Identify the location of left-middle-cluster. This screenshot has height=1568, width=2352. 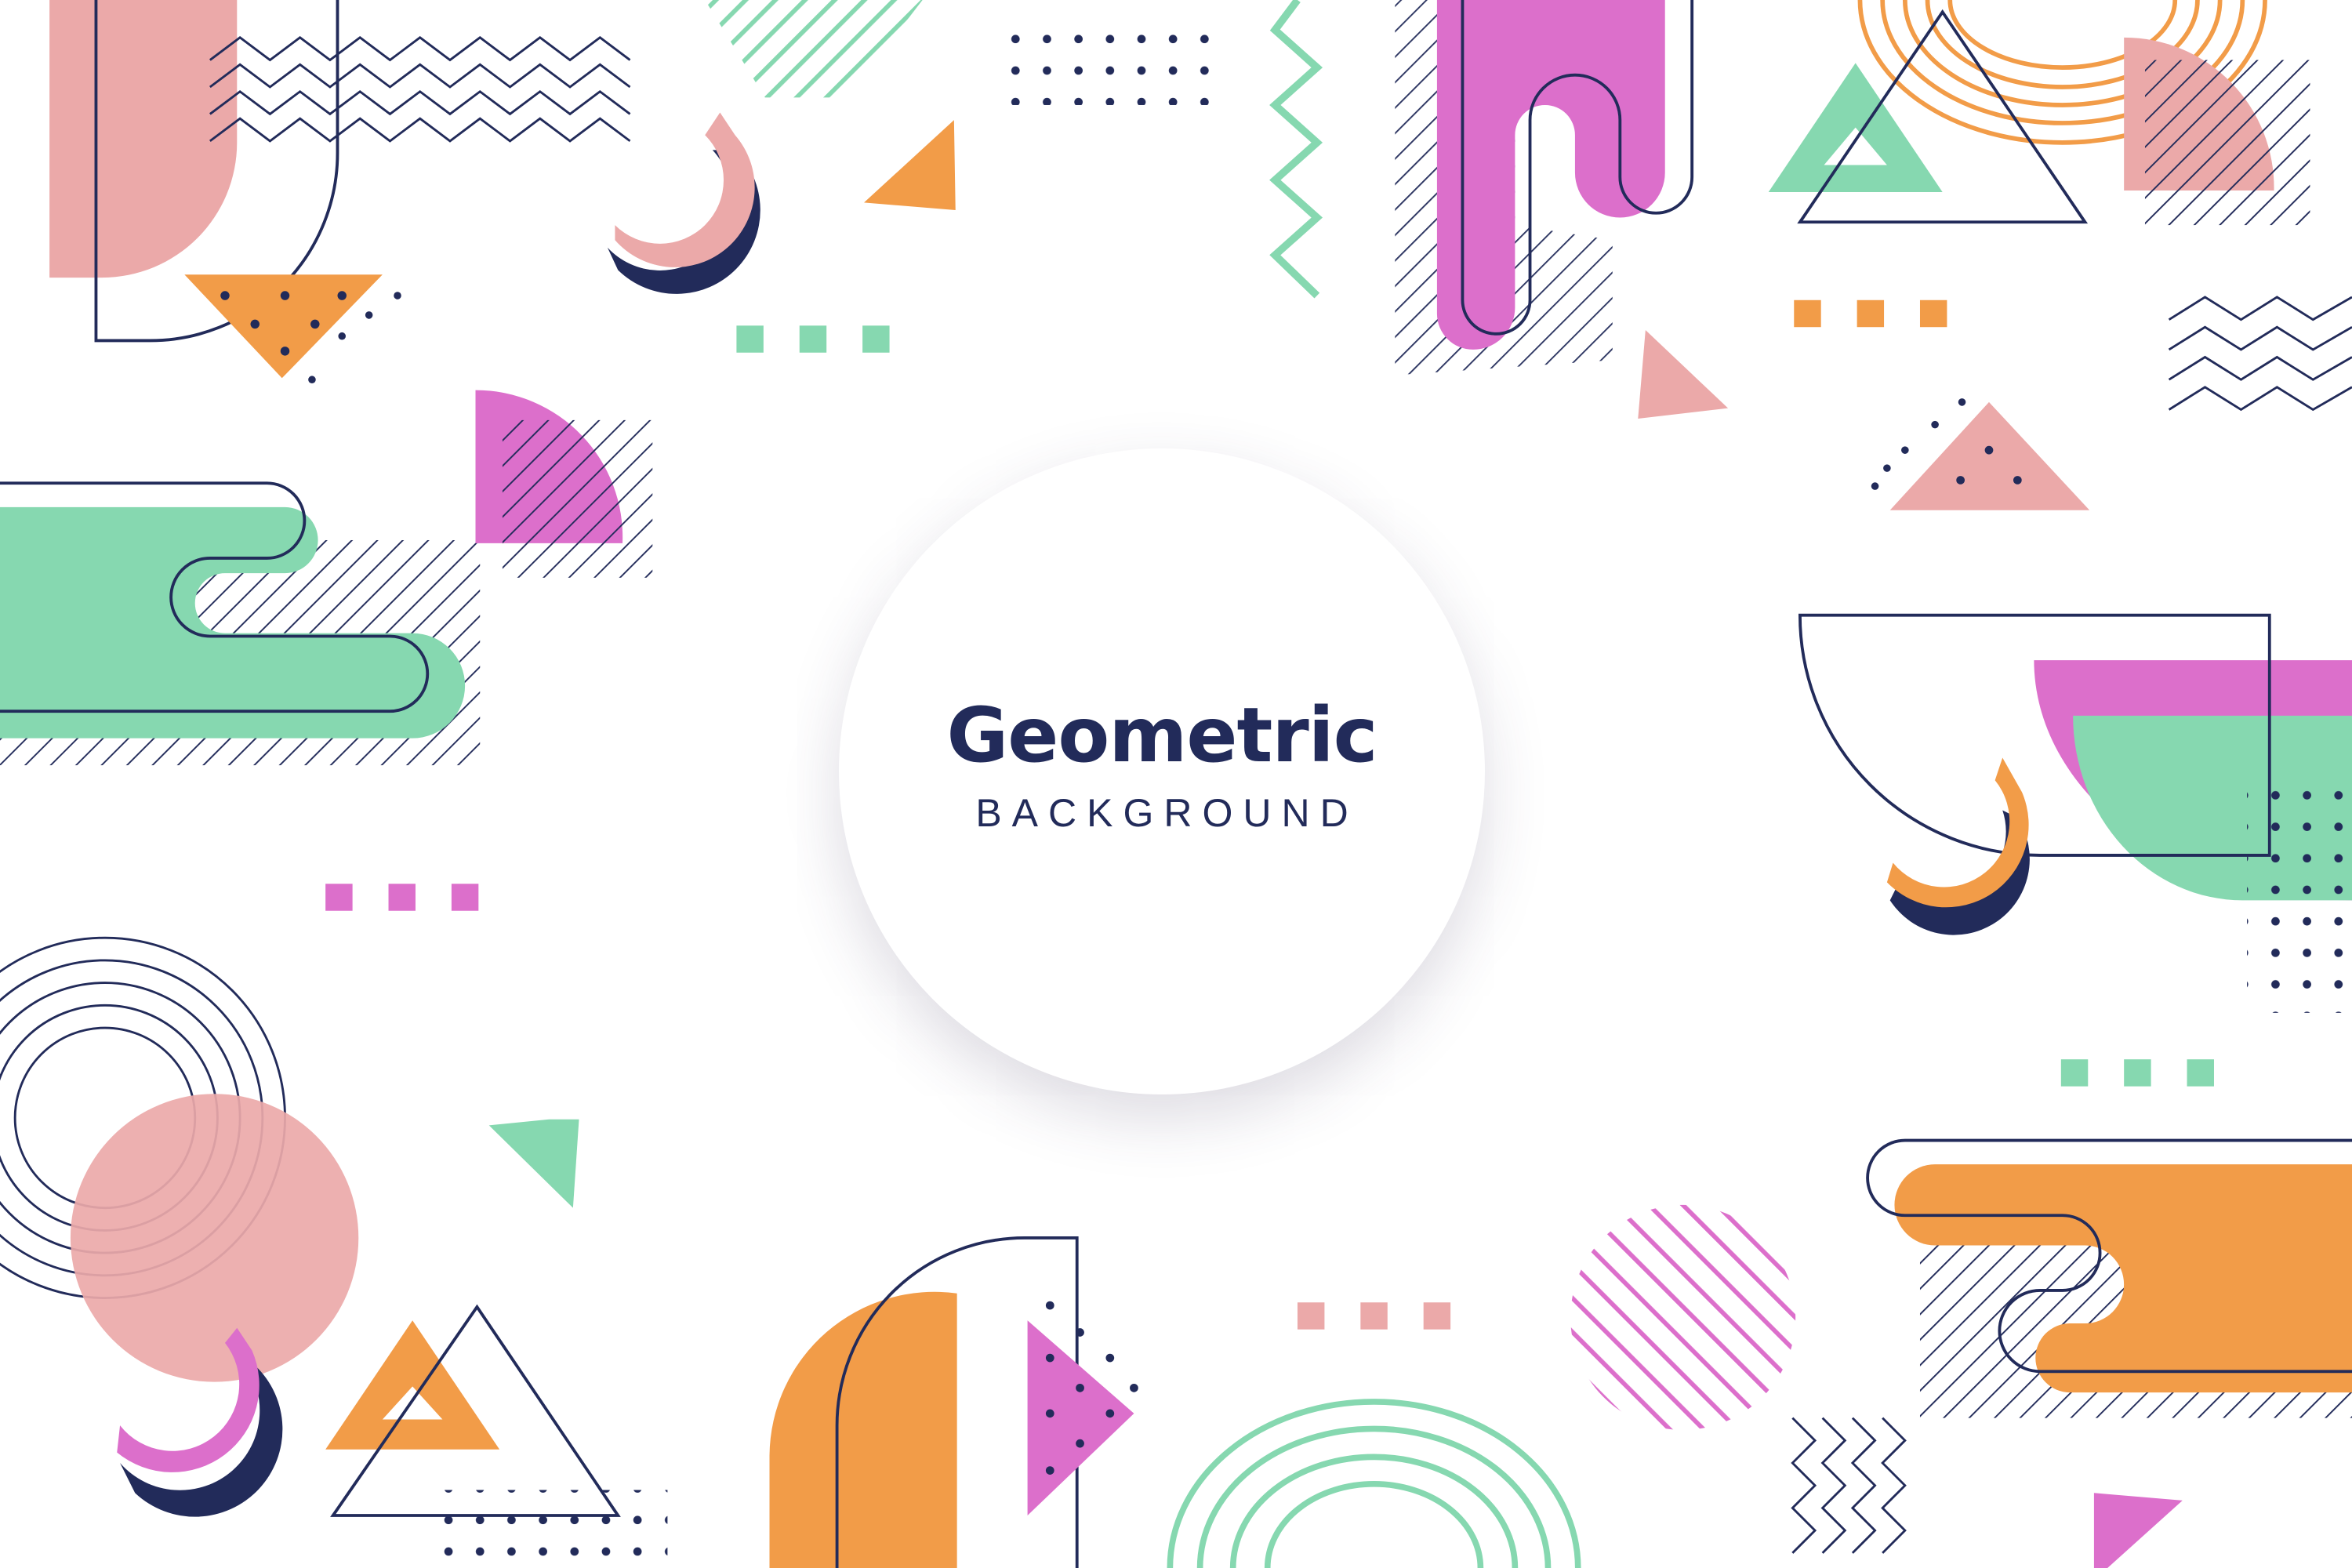
(326, 650).